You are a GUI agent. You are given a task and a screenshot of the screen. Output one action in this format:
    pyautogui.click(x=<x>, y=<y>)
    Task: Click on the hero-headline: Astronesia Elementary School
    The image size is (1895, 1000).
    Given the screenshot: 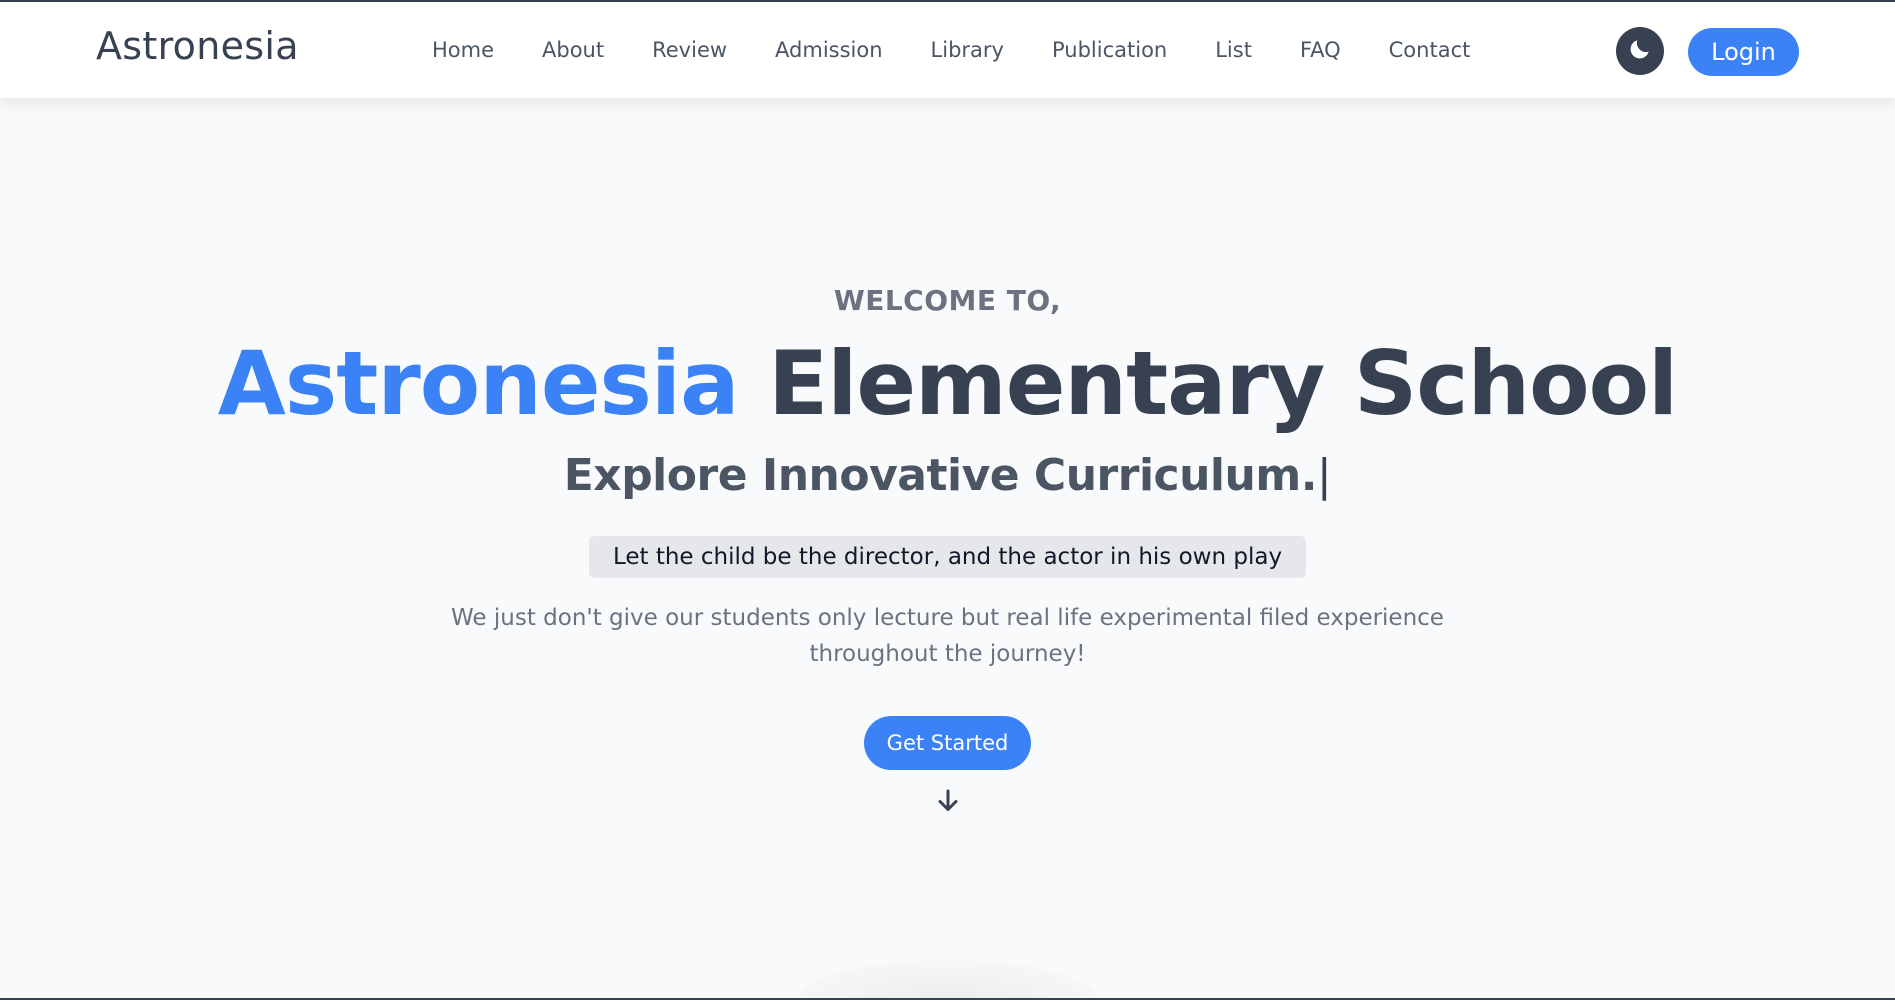 What is the action you would take?
    pyautogui.click(x=947, y=383)
    